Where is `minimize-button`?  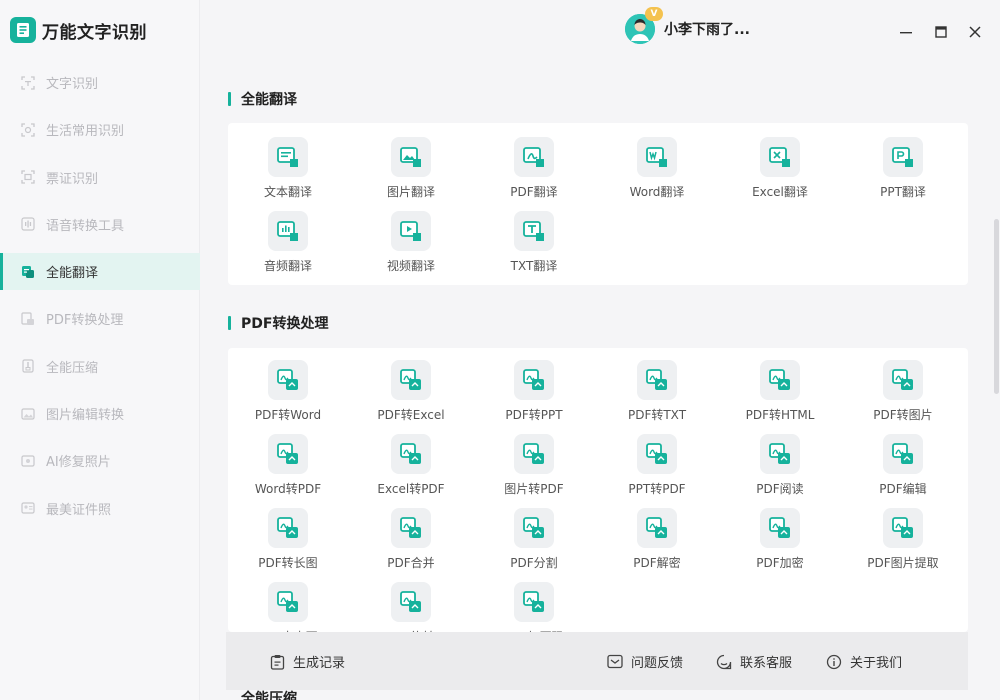
minimize-button is located at coordinates (906, 32).